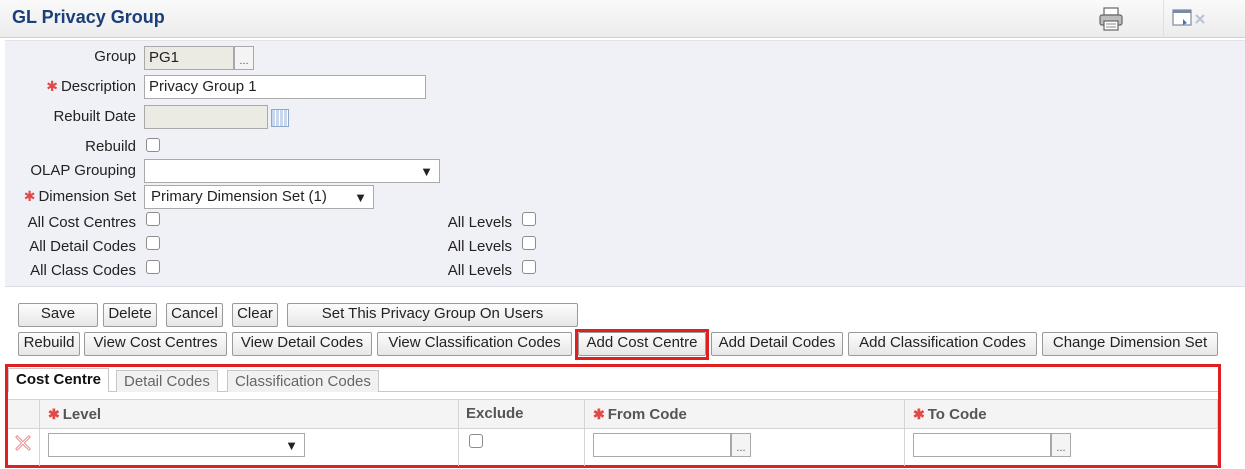  I want to click on description-field: Privacy Group 1, so click(285, 87).